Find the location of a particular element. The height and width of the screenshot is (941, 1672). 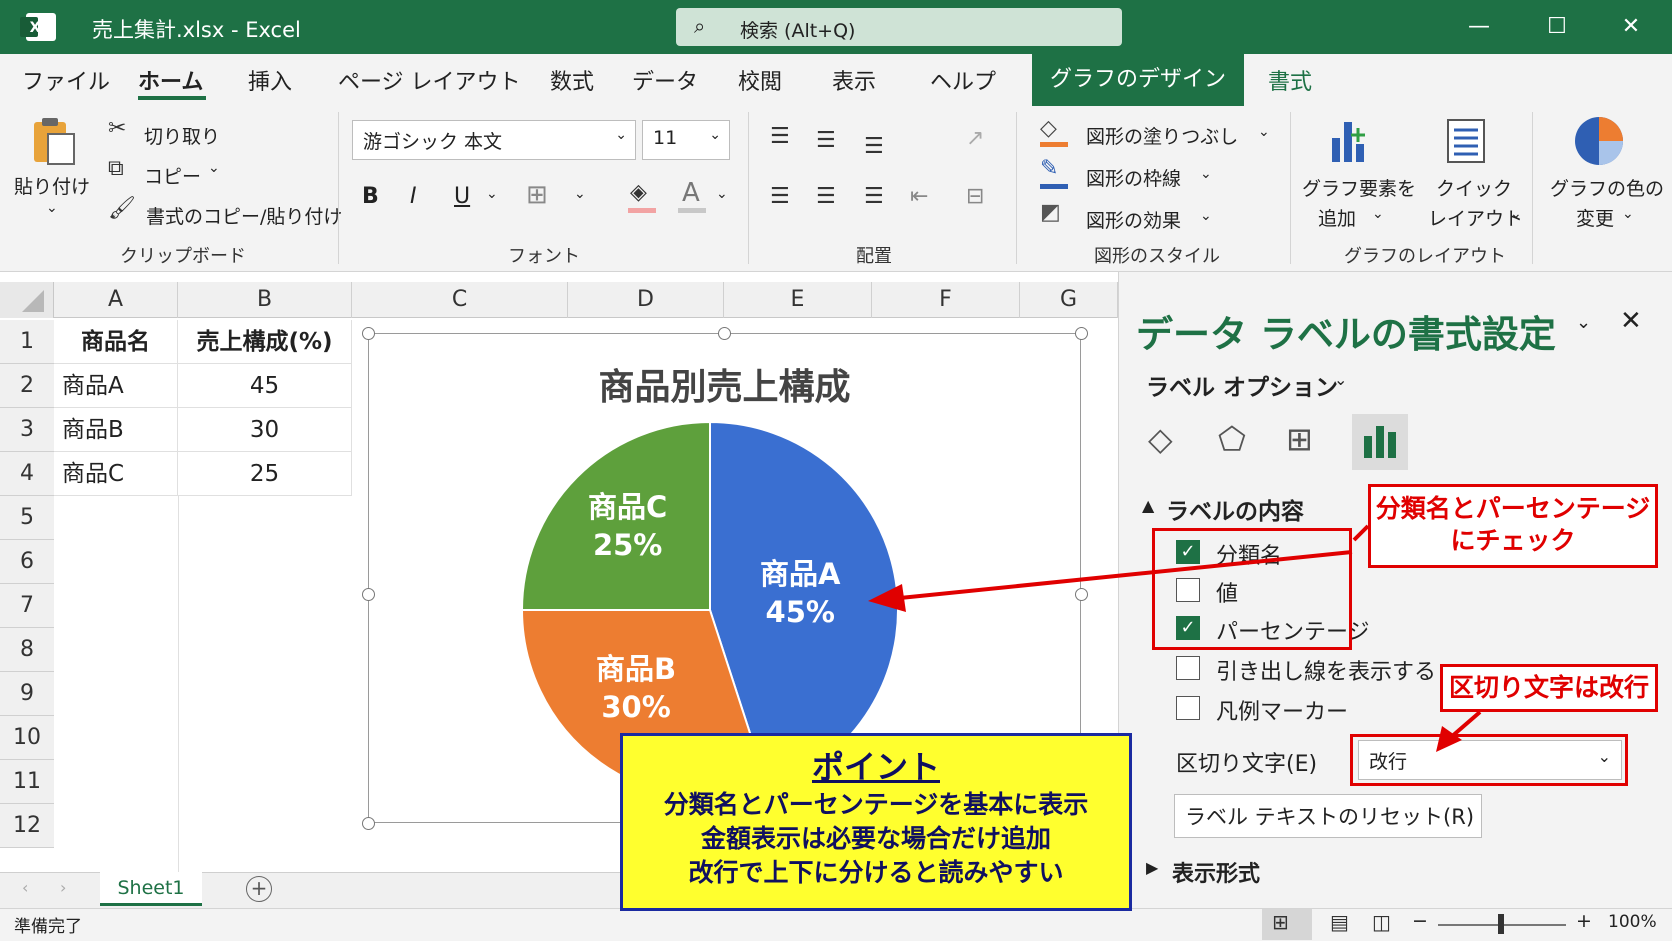

point-title: ポイント is located at coordinates (875, 767).